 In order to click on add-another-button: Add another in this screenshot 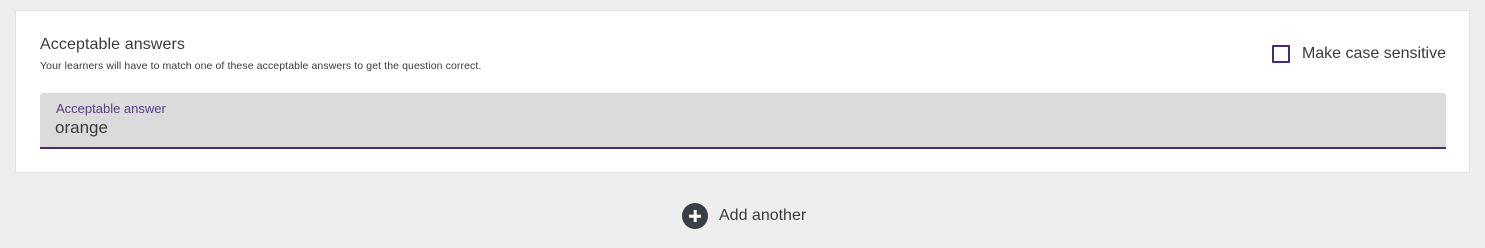, I will do `click(744, 216)`.